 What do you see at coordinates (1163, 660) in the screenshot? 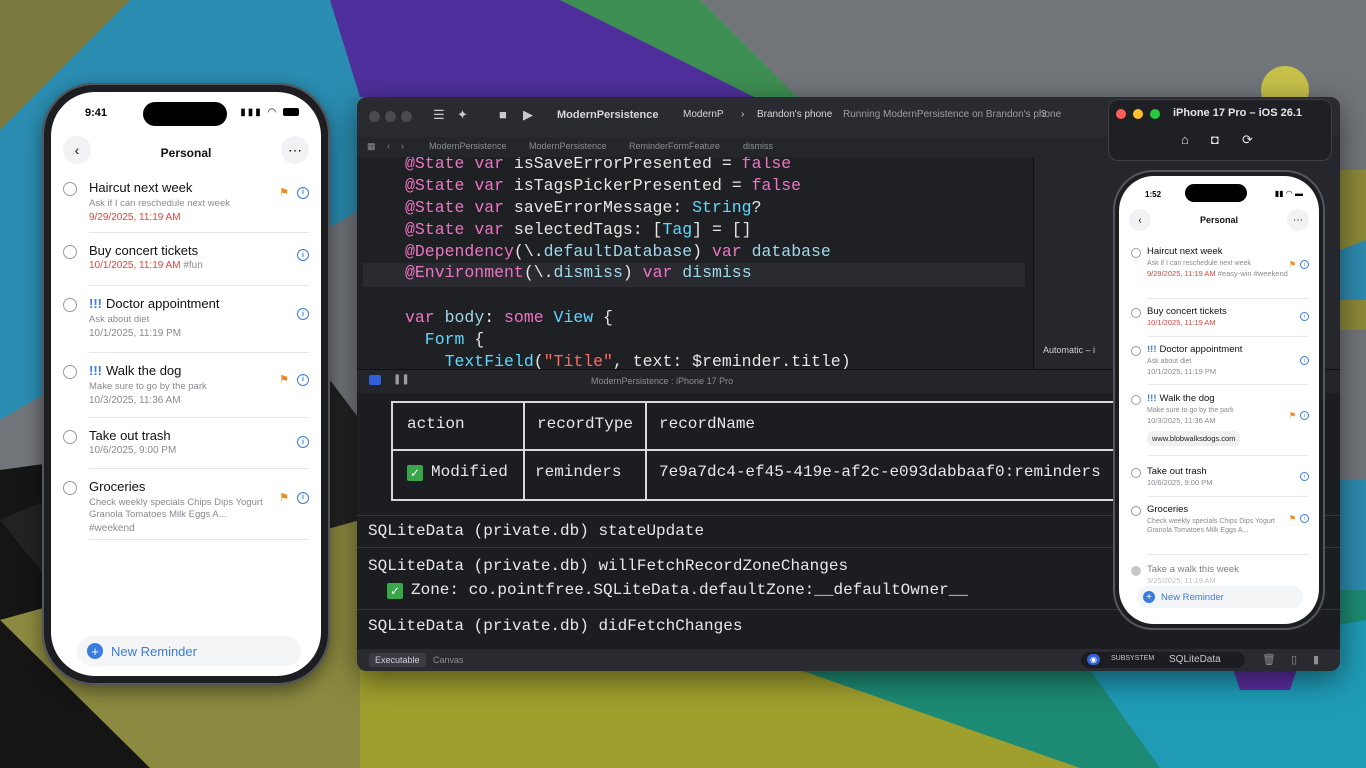
I see `console-filter-field: ◉ SUBSYSTEM SQLiteData` at bounding box center [1163, 660].